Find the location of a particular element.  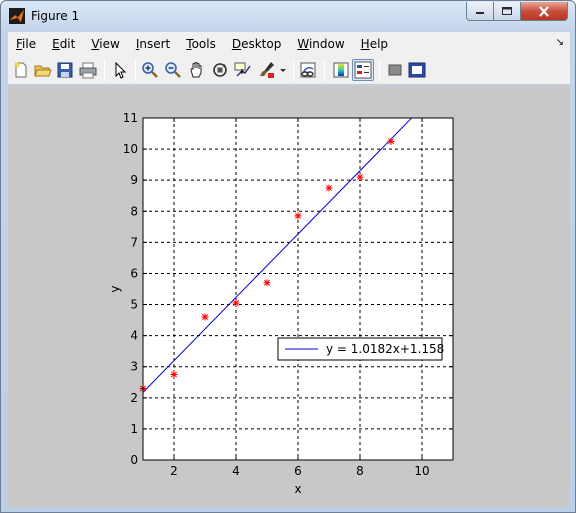

zoom-in-icon is located at coordinates (150, 70).